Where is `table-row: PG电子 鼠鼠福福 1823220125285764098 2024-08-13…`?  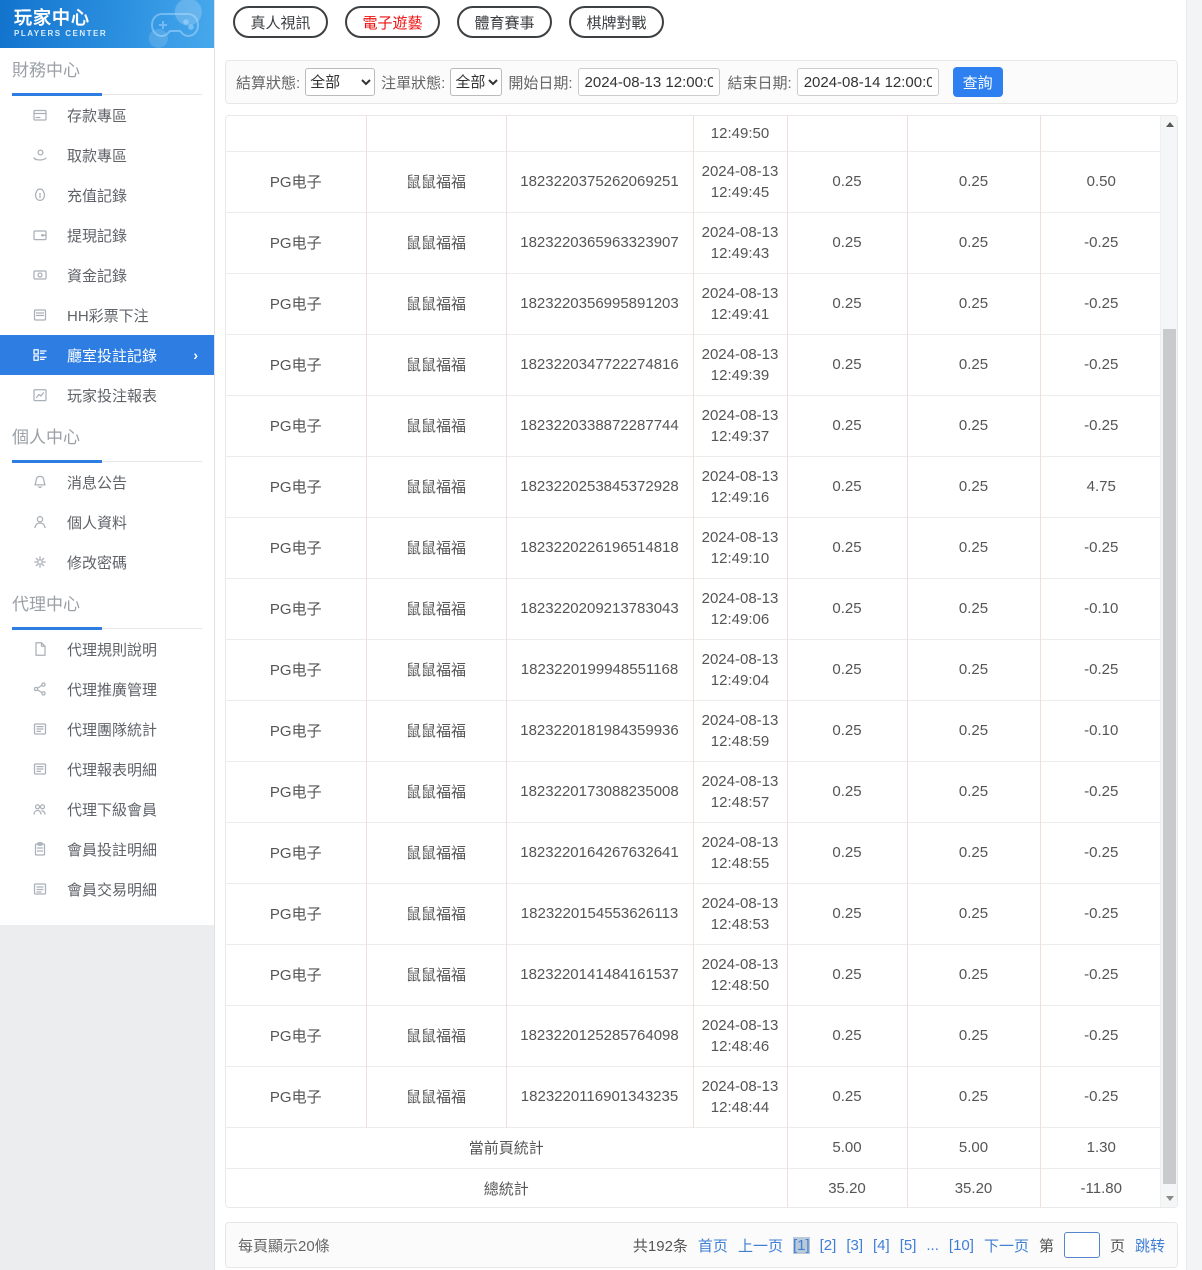 table-row: PG电子 鼠鼠福福 1823220125285764098 2024-08-13… is located at coordinates (694, 1035).